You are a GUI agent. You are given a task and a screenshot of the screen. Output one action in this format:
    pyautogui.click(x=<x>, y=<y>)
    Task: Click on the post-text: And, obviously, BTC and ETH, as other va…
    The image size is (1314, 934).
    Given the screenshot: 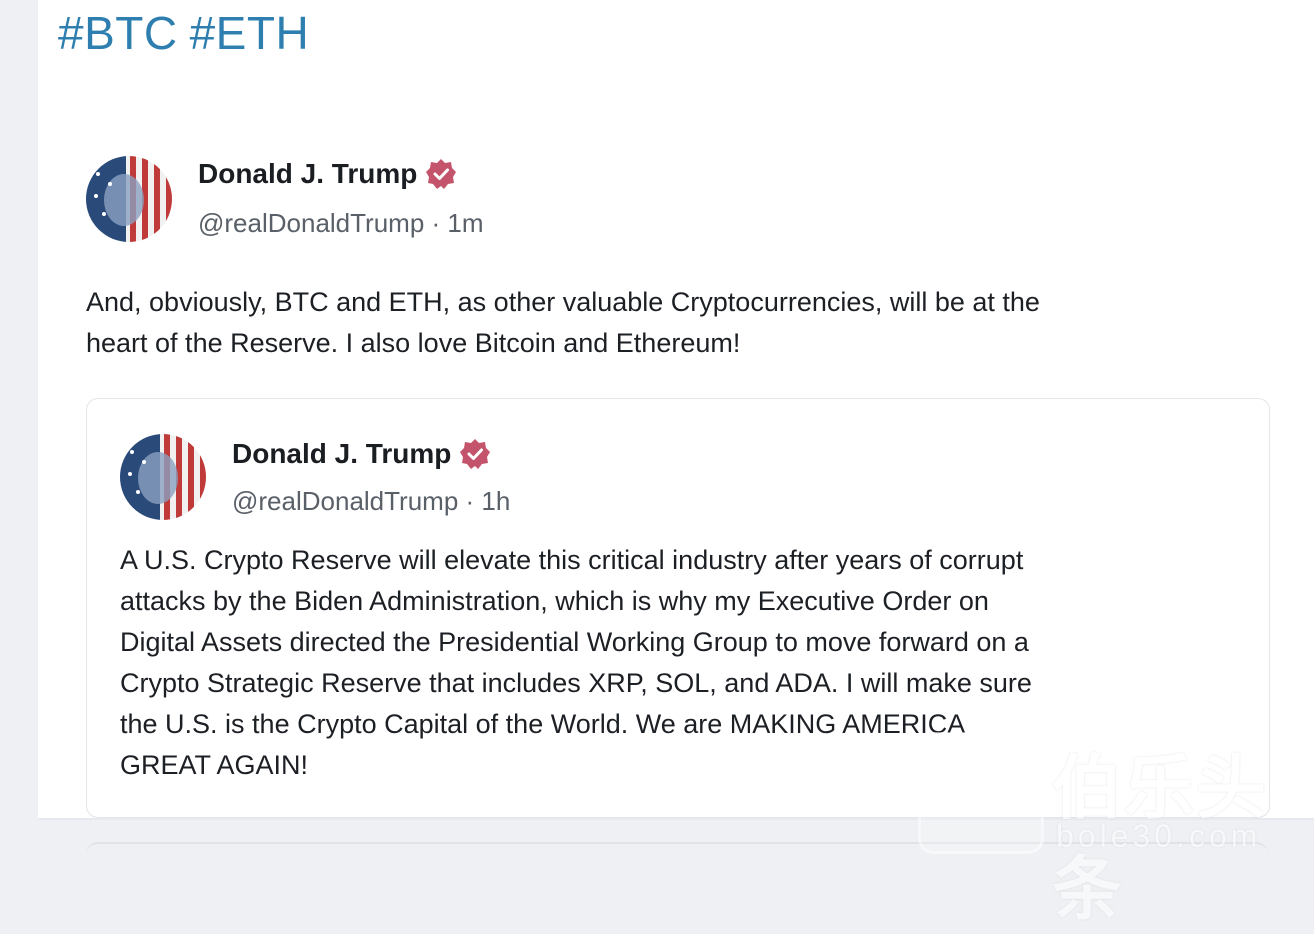 What is the action you would take?
    pyautogui.click(x=563, y=322)
    